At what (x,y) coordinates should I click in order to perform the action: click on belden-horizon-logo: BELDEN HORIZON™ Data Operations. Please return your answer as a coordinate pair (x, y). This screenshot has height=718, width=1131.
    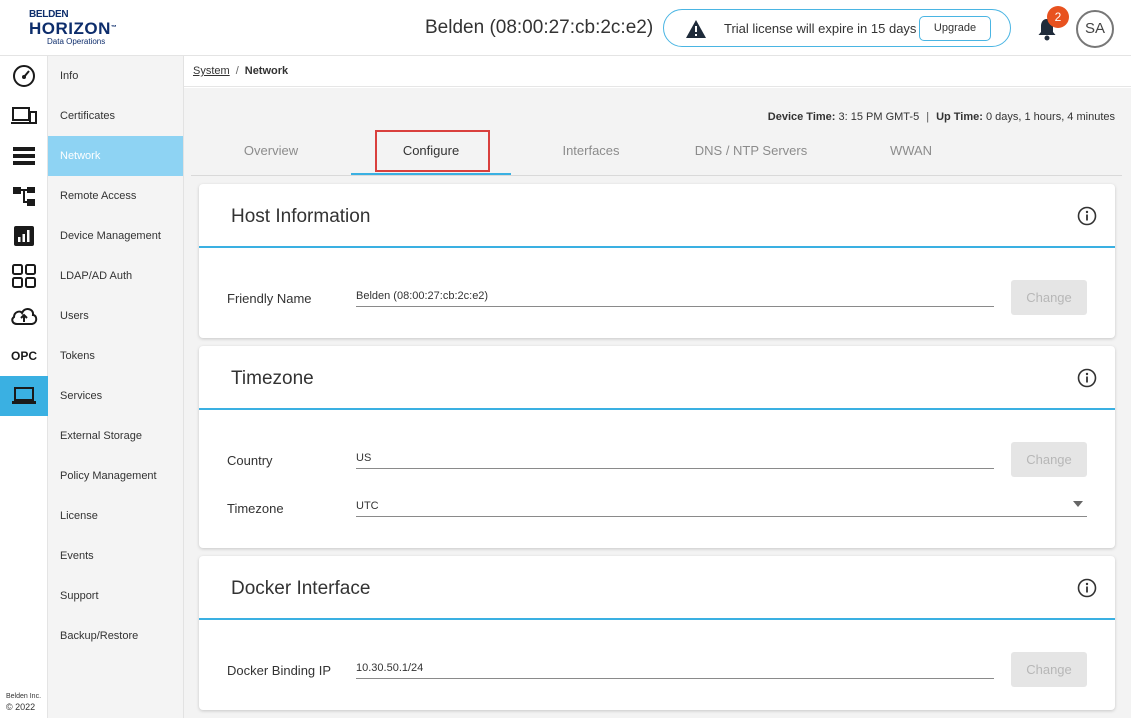
    Looking at the image, I should click on (74, 30).